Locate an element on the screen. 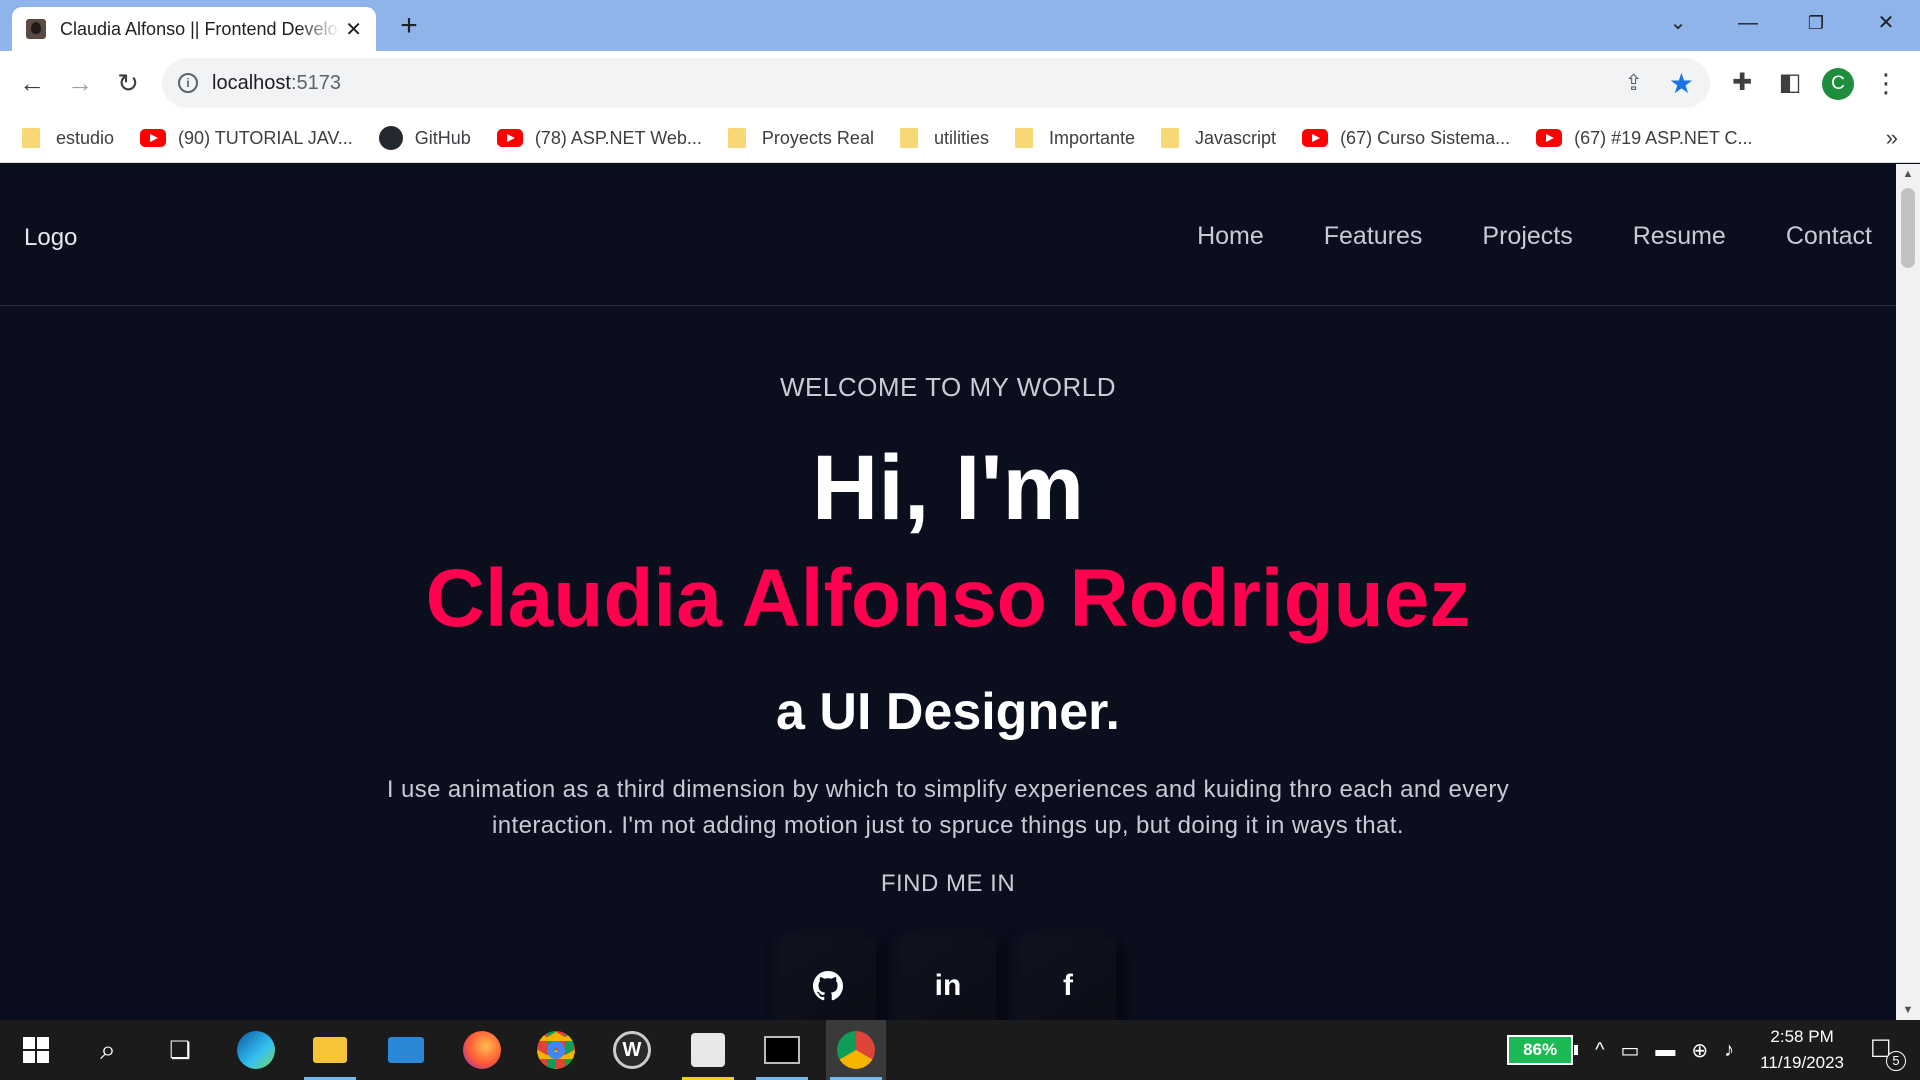  facebook-link-button: f is located at coordinates (1068, 979).